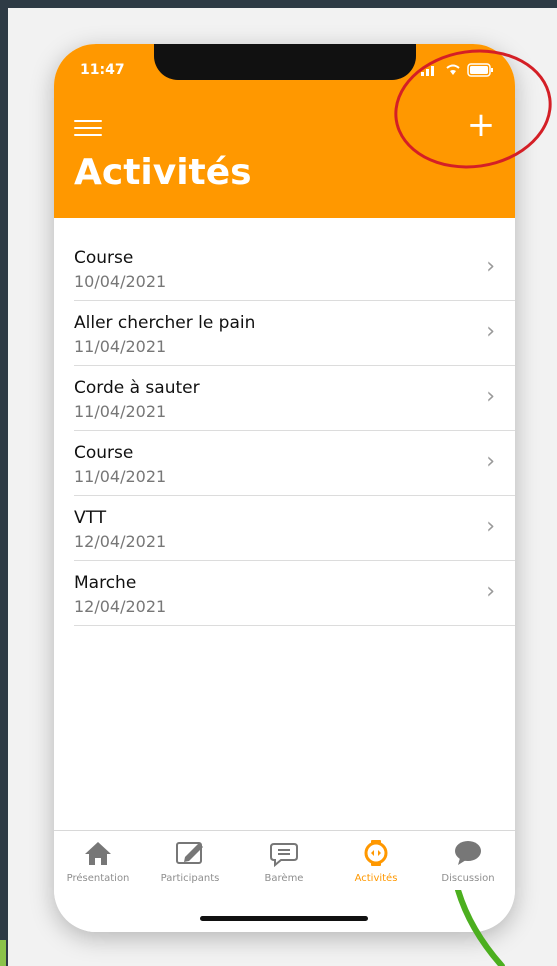 The height and width of the screenshot is (966, 557). What do you see at coordinates (376, 878) in the screenshot?
I see `tab-label: Activités` at bounding box center [376, 878].